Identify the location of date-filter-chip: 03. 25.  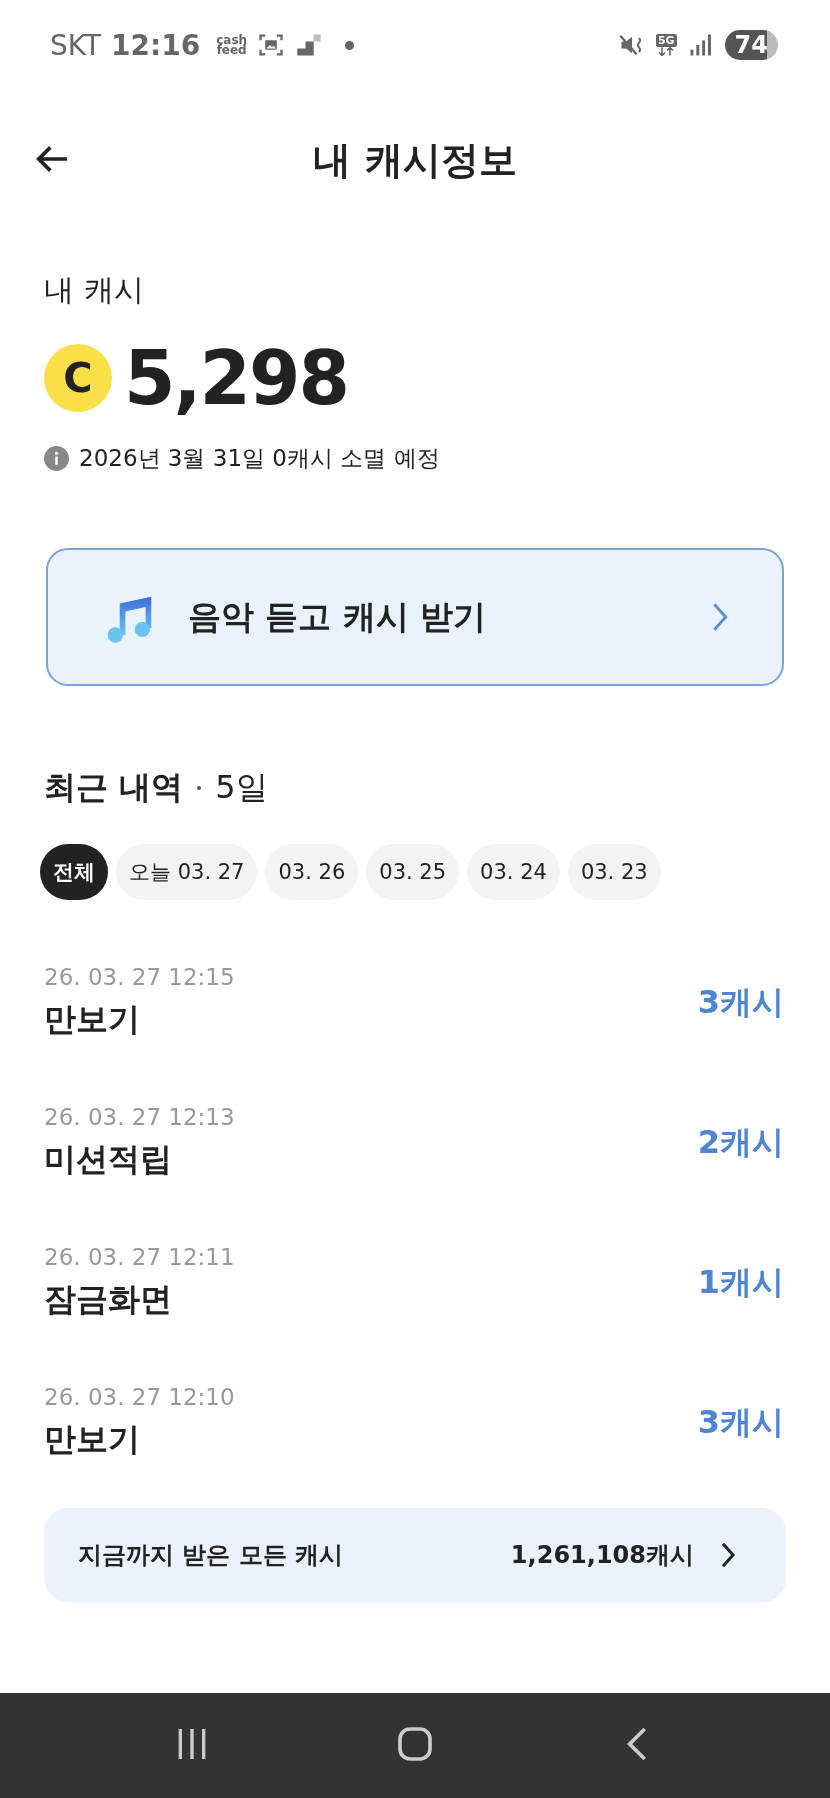
(413, 872).